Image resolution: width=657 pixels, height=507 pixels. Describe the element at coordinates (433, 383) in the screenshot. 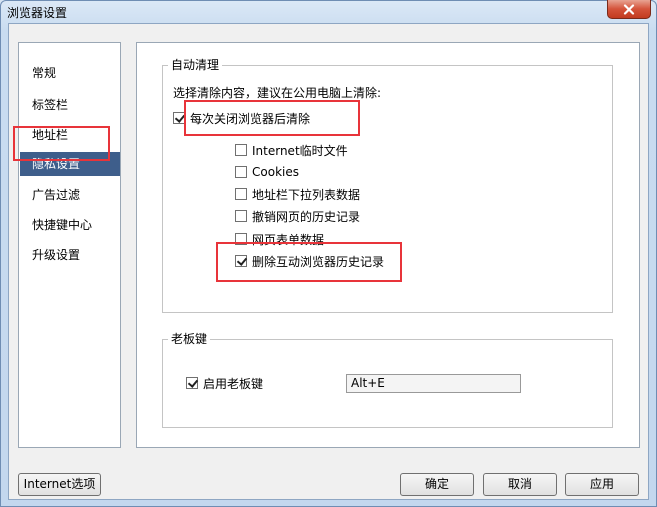

I see `boss-key-shortcut-field: Alt+E` at that location.